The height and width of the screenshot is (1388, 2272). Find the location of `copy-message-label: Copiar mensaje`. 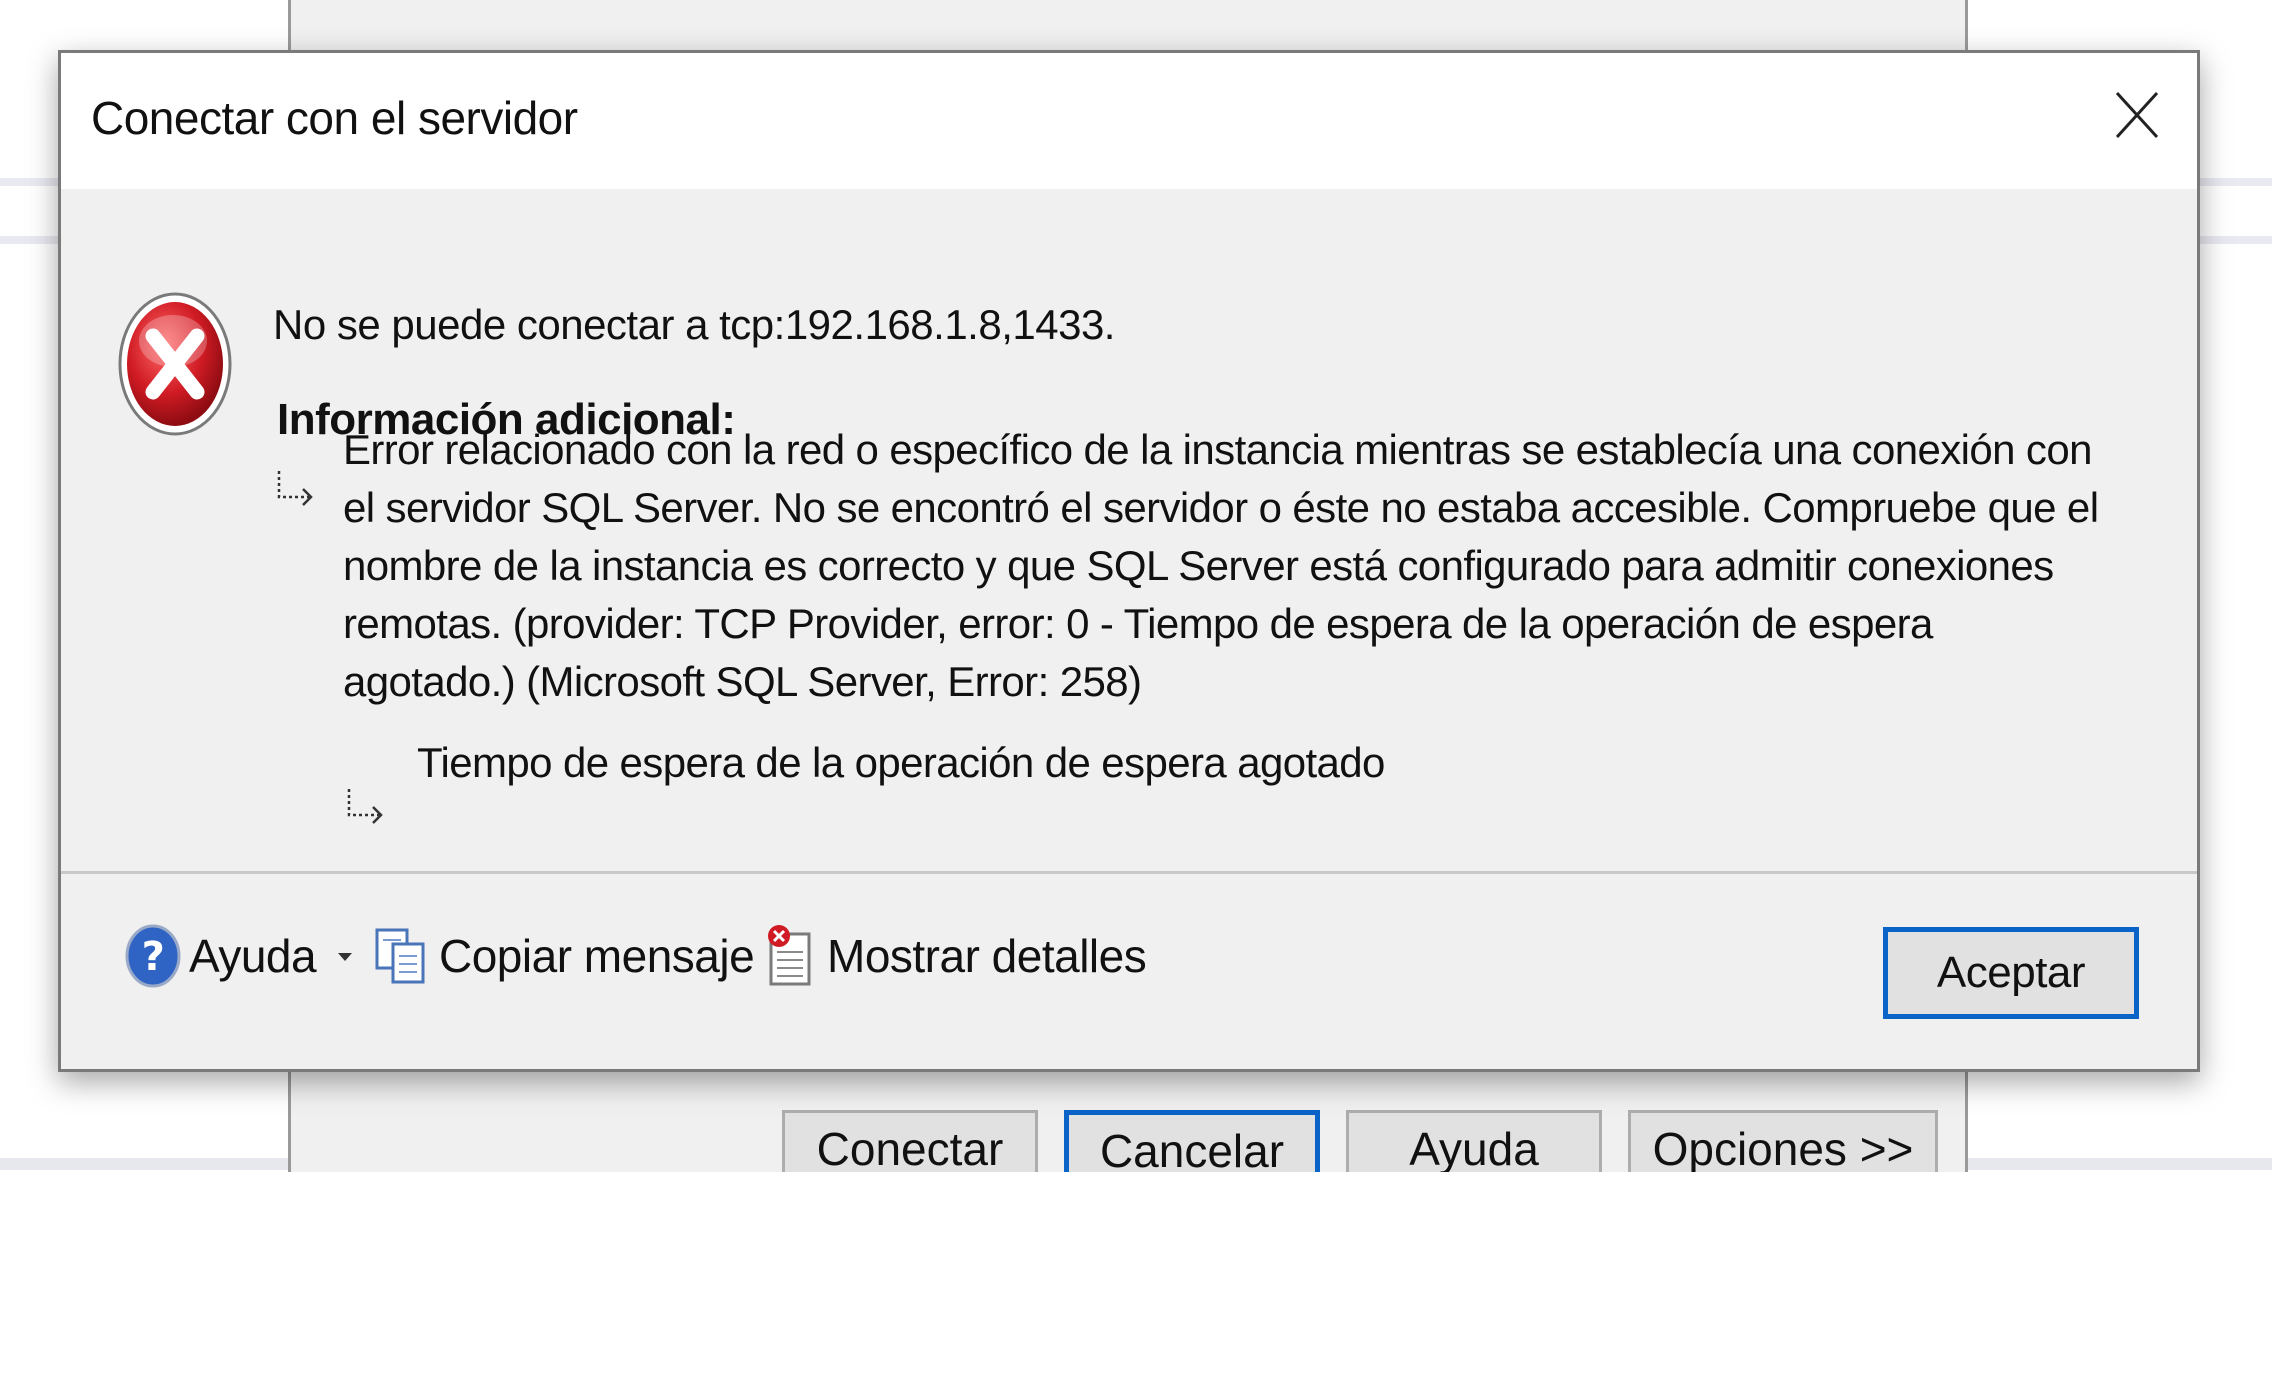

copy-message-label: Copiar mensaje is located at coordinates (597, 956).